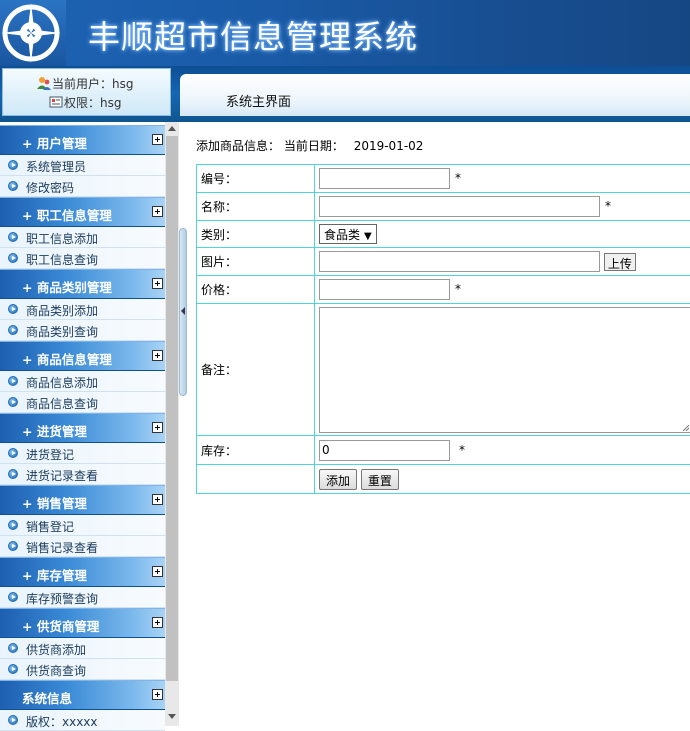 The image size is (690, 731). What do you see at coordinates (62, 238) in the screenshot?
I see `sidebar-item-label: 职工信息添加` at bounding box center [62, 238].